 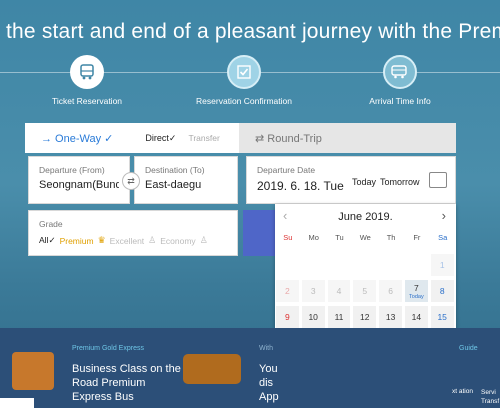 I want to click on calendar-day: 1, so click(x=442, y=265).